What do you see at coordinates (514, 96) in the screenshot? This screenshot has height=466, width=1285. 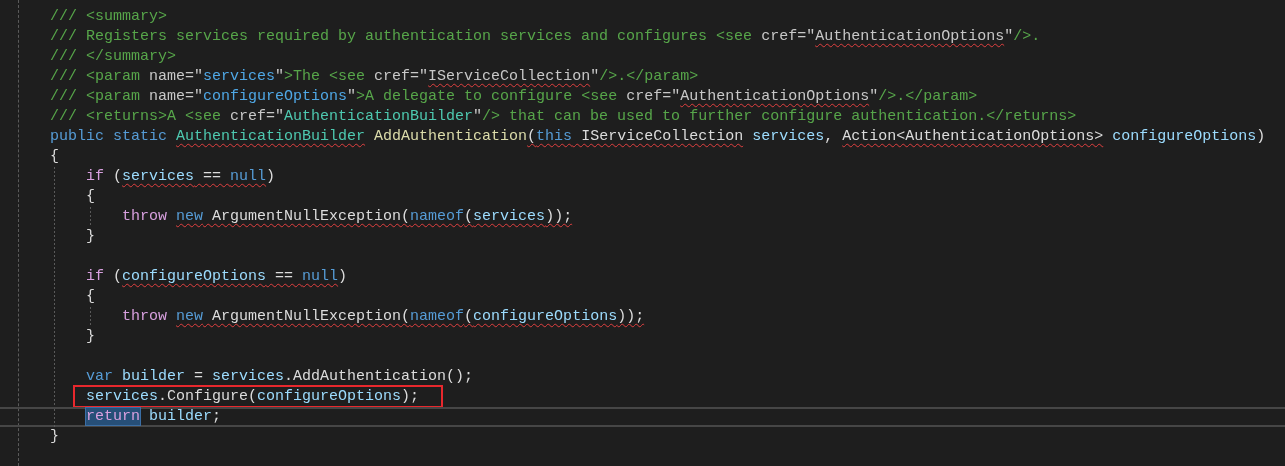 I see `code-line: /// <param name="configureOptions">A delegate to configure <see cref="AuthenticationOptions"/>.</param>` at bounding box center [514, 96].